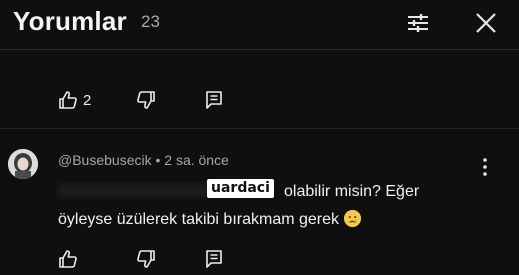 This screenshot has width=519, height=275. What do you see at coordinates (259, 260) in the screenshot?
I see `comment-actions` at bounding box center [259, 260].